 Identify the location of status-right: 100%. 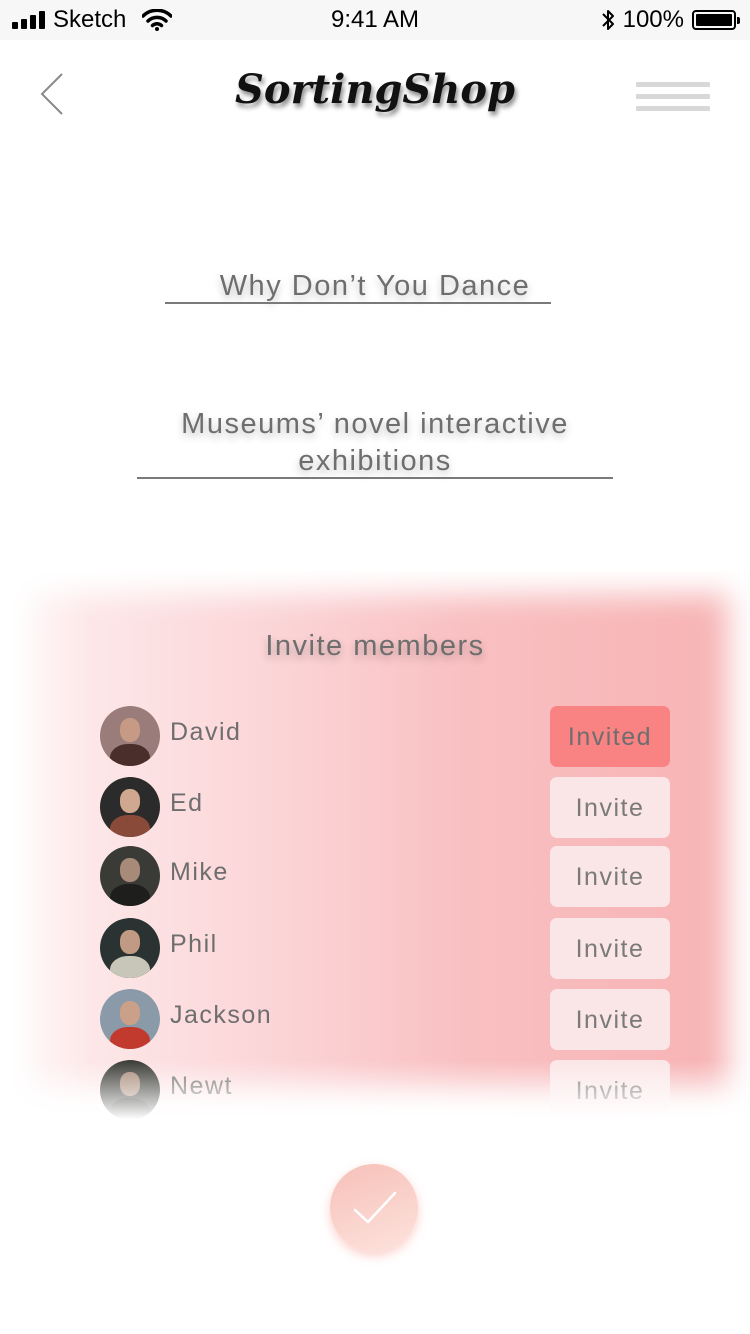
(670, 20).